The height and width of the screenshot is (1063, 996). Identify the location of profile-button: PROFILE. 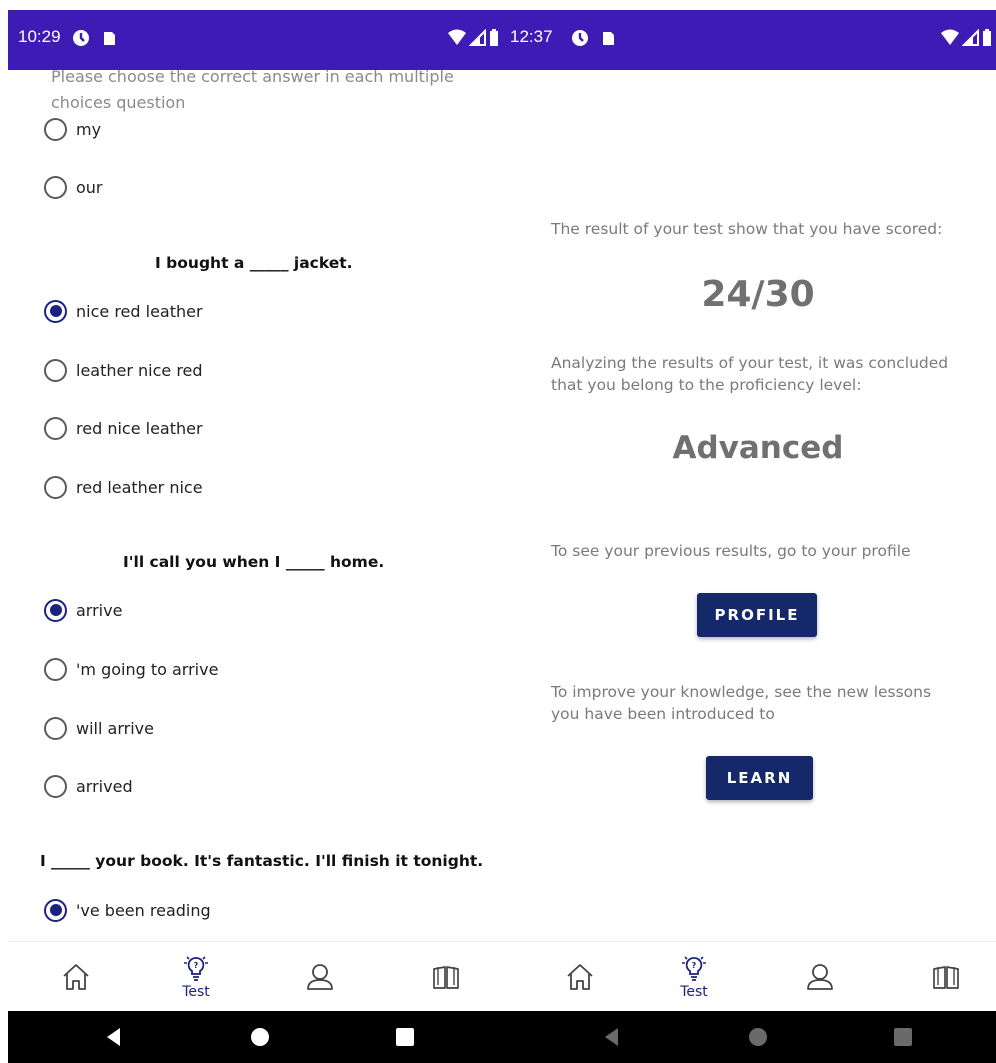
(757, 615).